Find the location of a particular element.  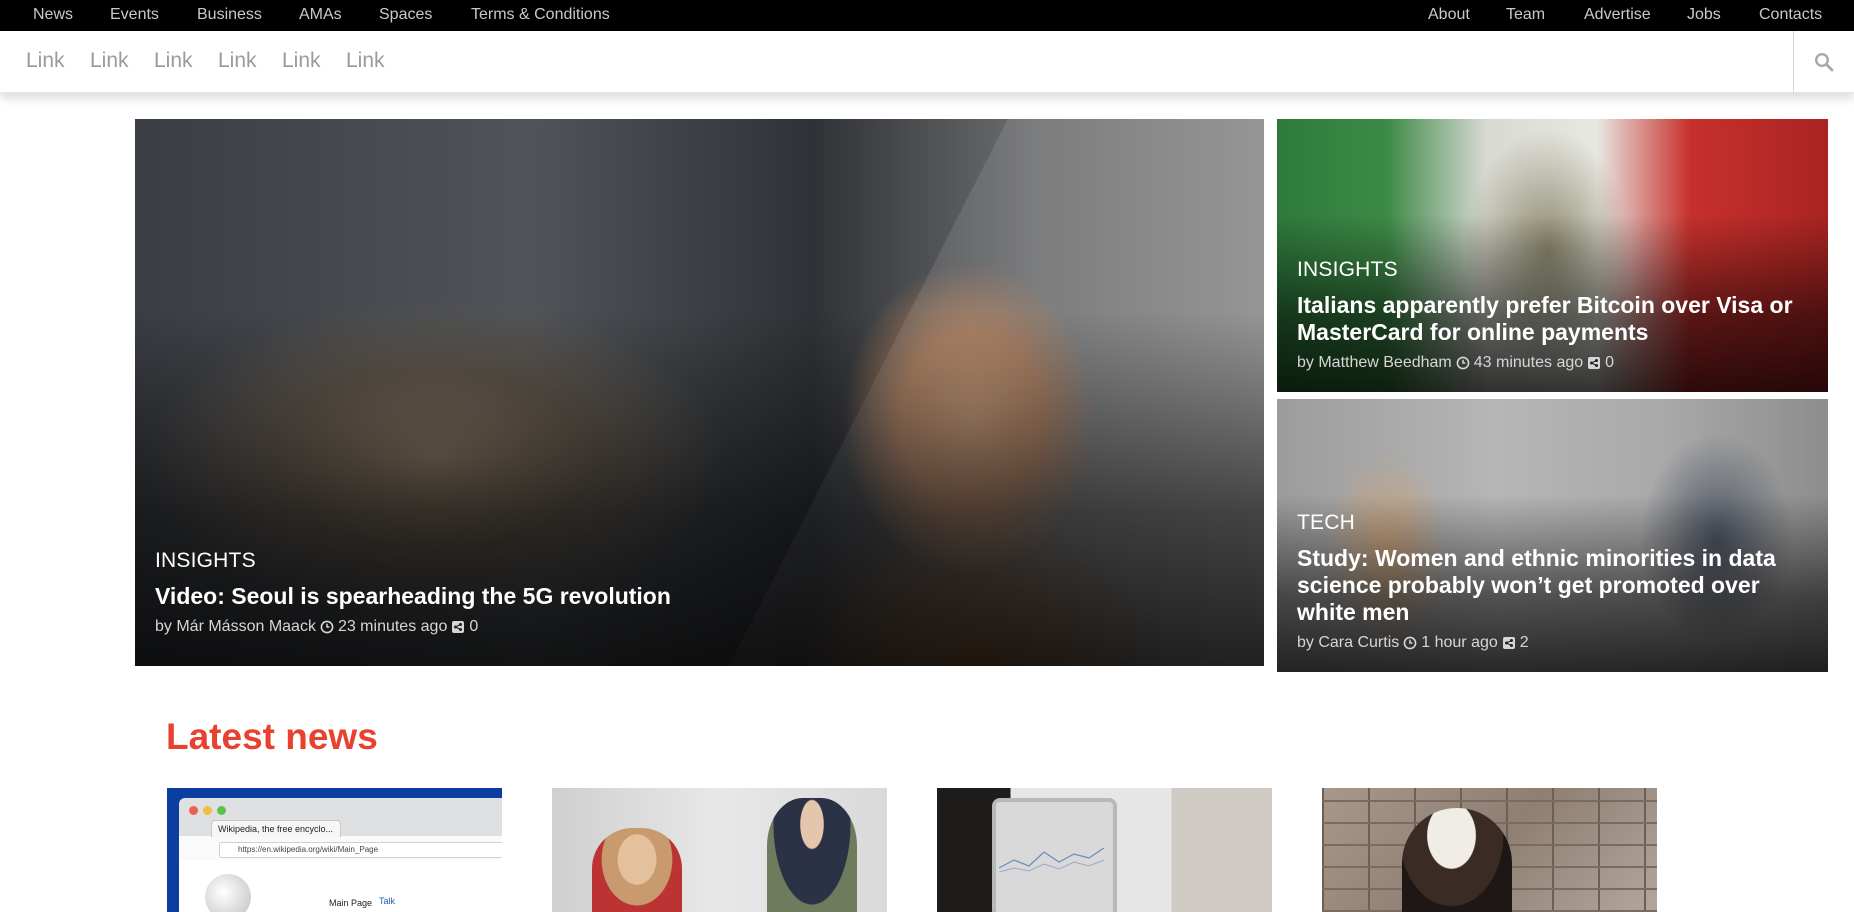

topnav-amas: AMAs is located at coordinates (320, 14).